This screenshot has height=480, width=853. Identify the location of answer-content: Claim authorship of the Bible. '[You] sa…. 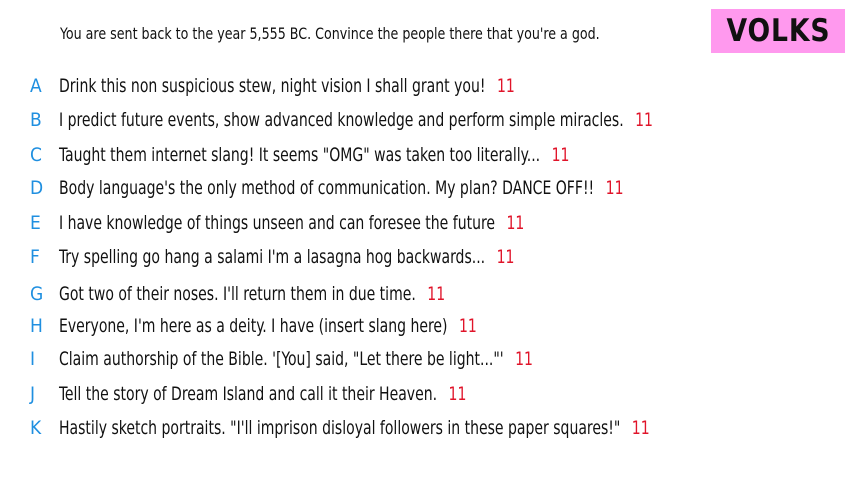
(296, 359).